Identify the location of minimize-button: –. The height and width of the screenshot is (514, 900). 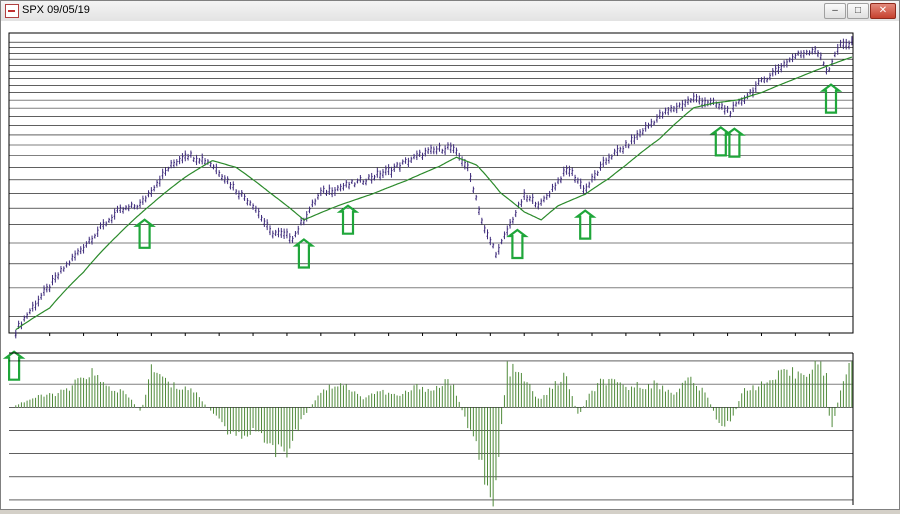
(835, 11).